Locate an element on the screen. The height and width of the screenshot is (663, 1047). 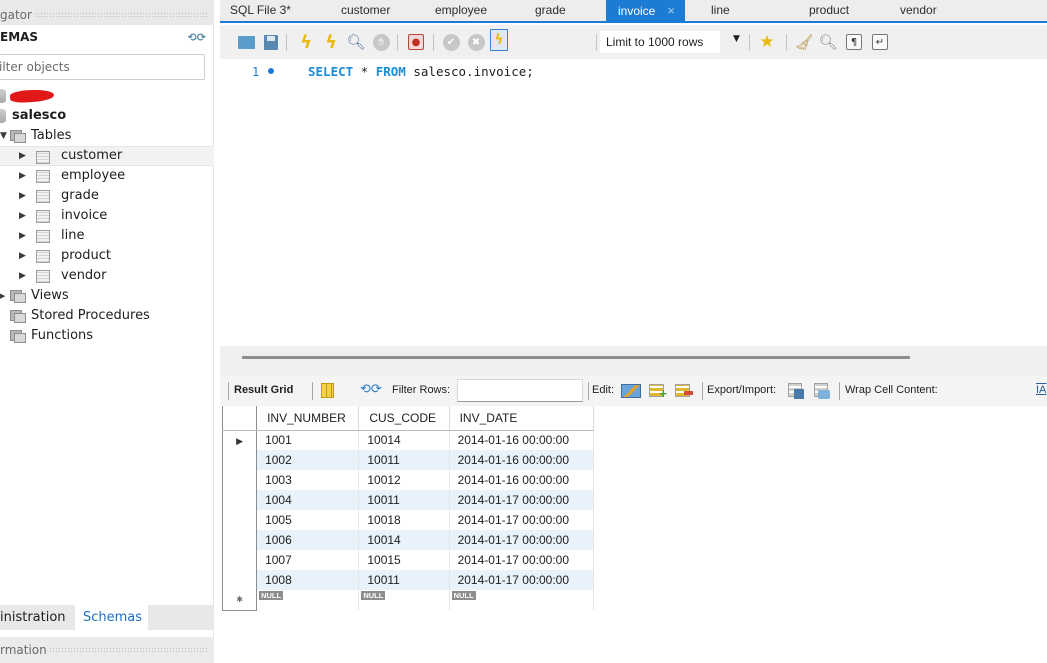
rollback-button: ✖ is located at coordinates (476, 42).